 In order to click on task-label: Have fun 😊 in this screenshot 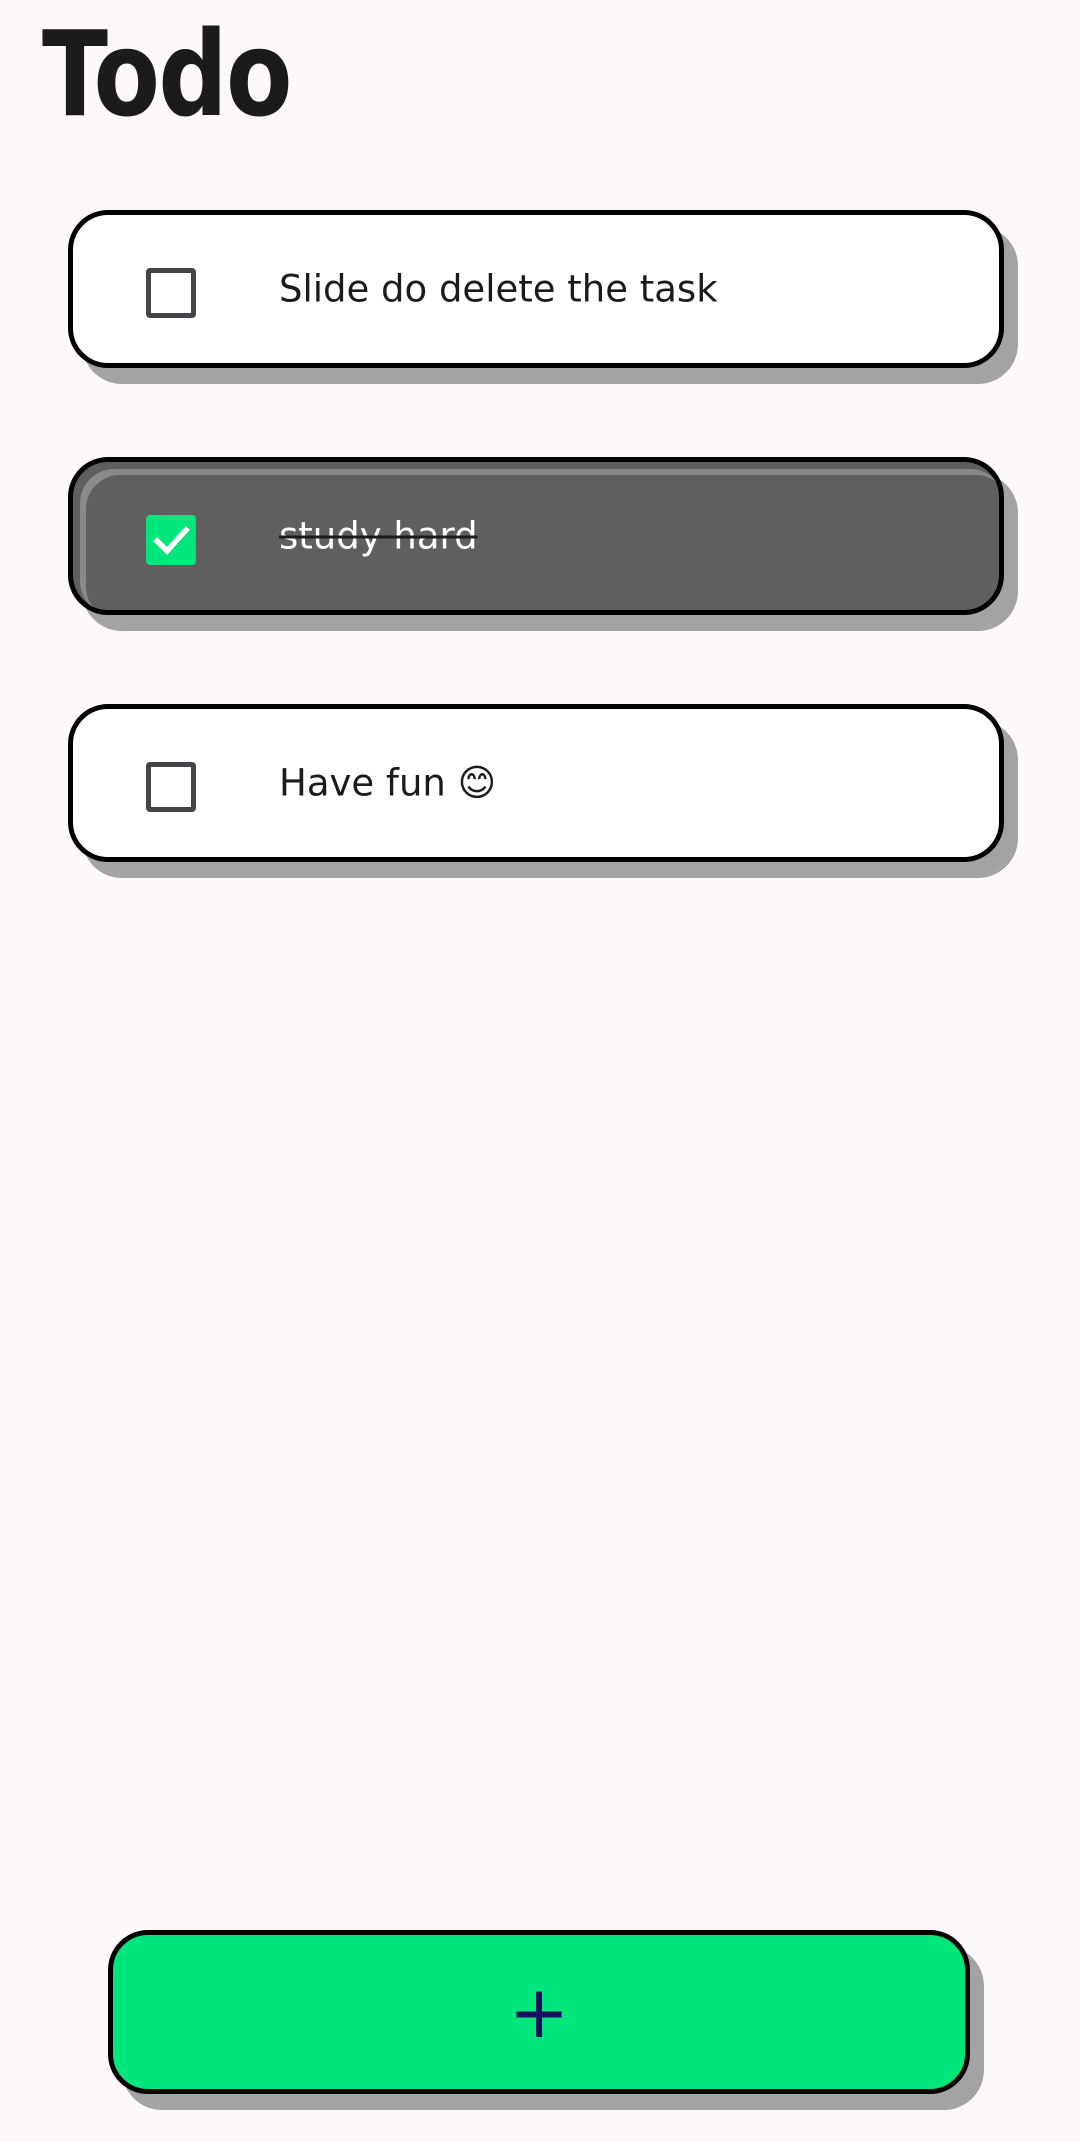, I will do `click(388, 783)`.